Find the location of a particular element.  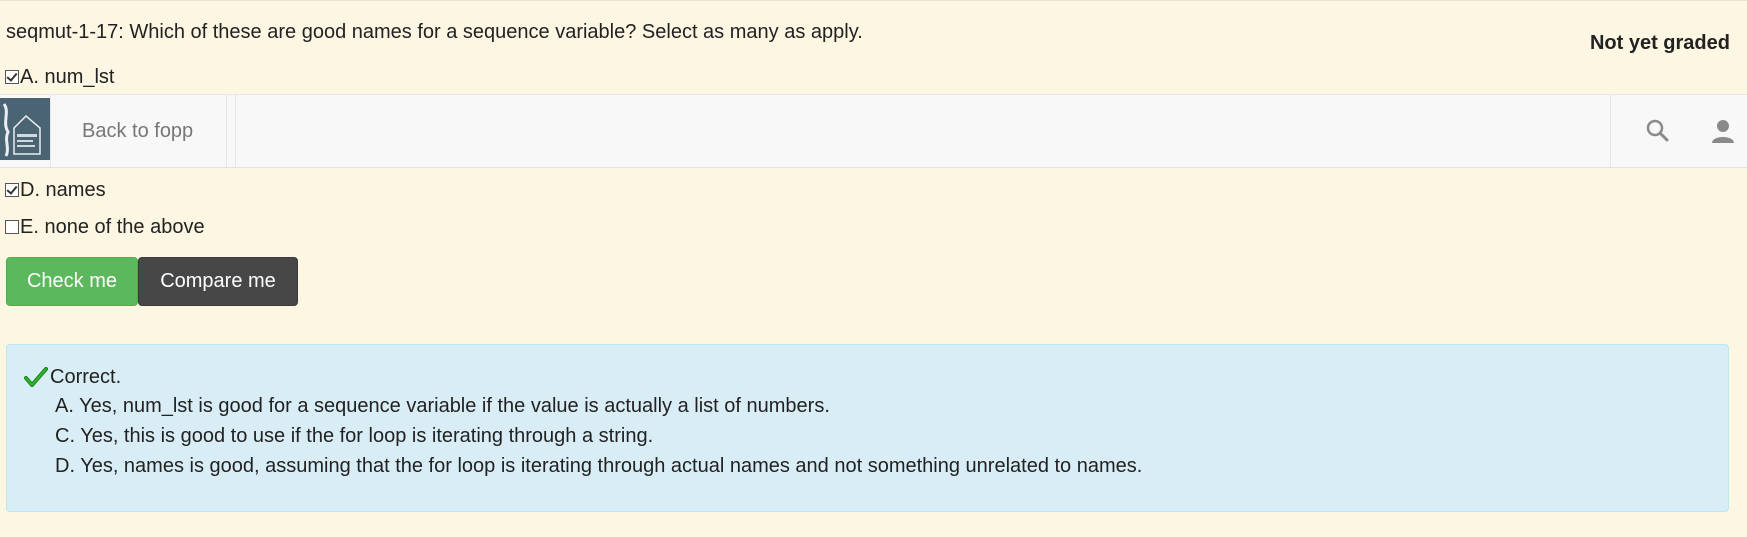

feedback-header: Correct. is located at coordinates (72, 377).